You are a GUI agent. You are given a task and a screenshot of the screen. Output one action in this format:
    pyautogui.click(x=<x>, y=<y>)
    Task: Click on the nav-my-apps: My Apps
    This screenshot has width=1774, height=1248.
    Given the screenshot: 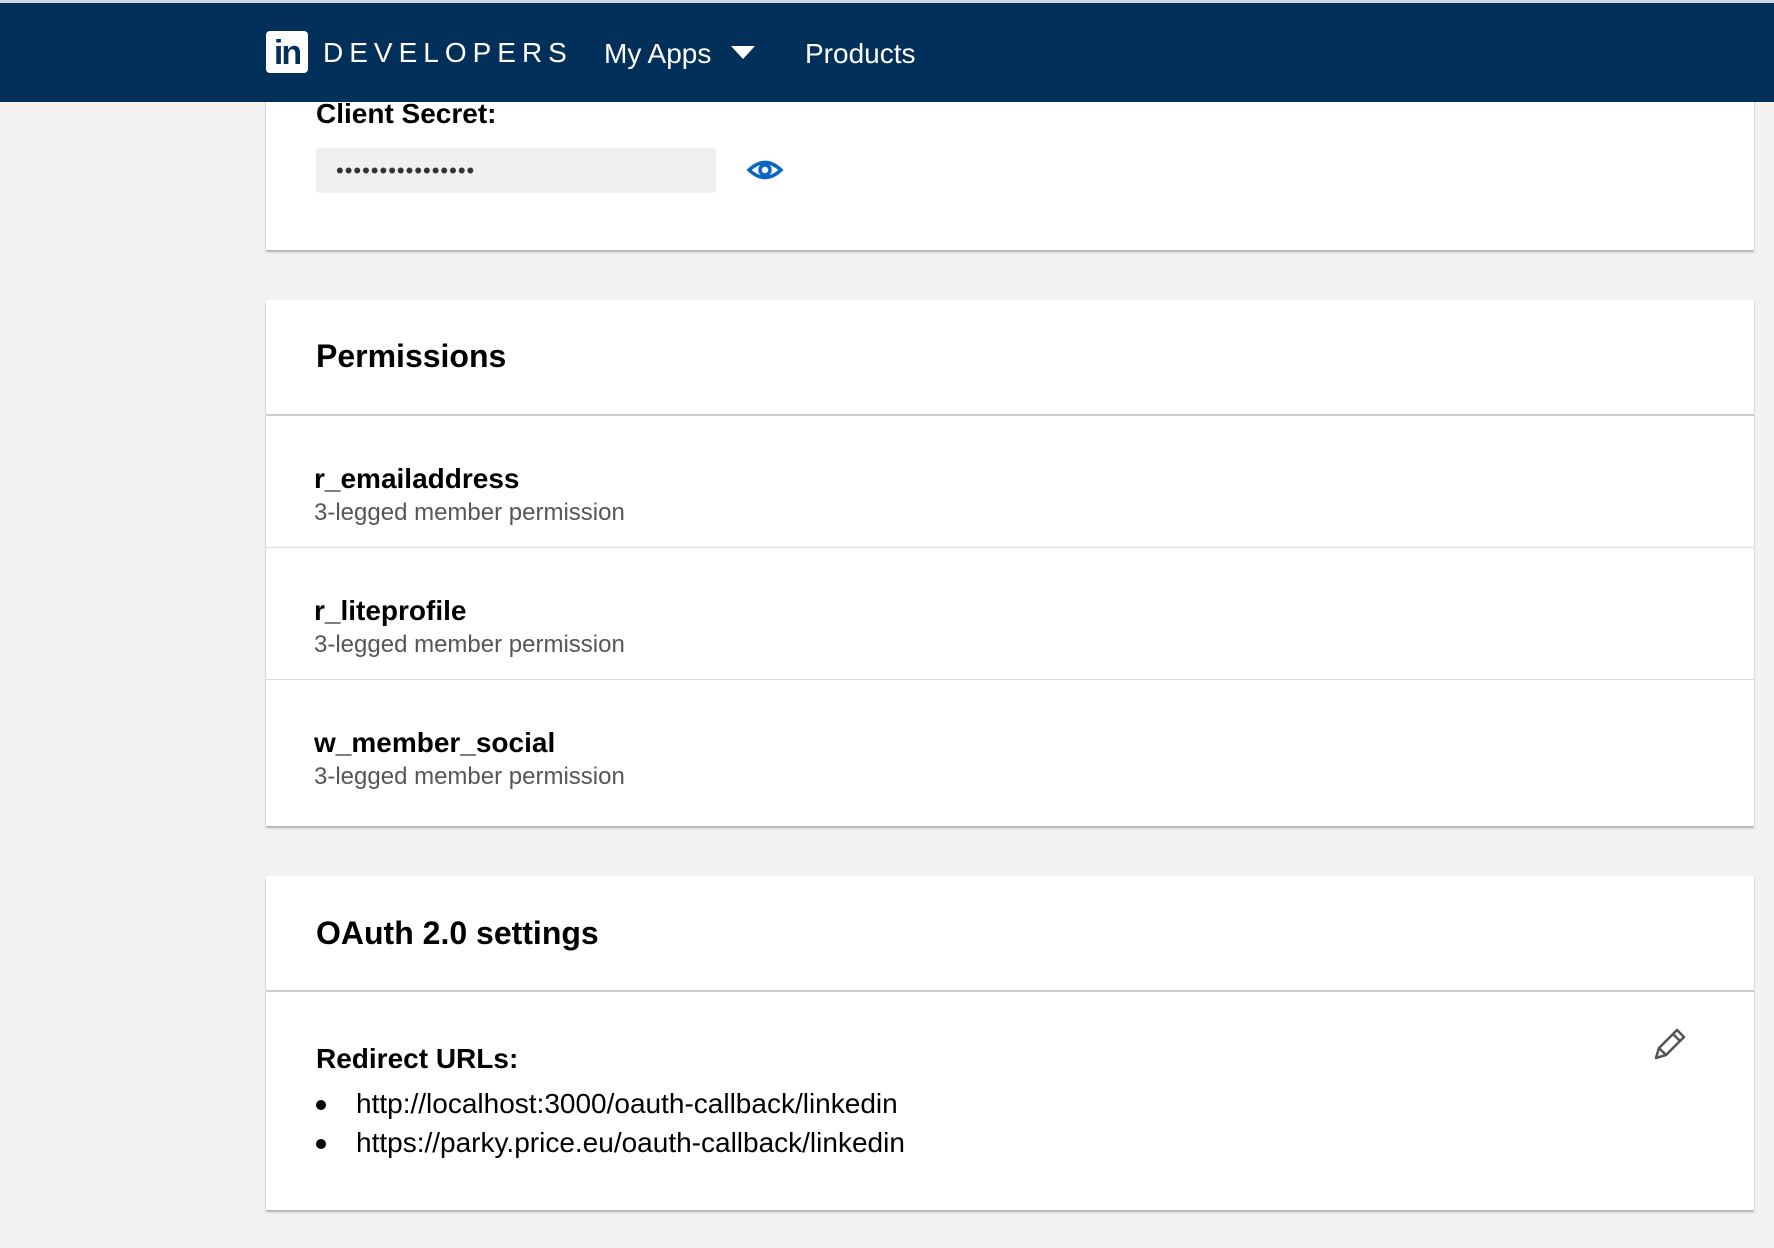 What is the action you would take?
    pyautogui.click(x=657, y=54)
    